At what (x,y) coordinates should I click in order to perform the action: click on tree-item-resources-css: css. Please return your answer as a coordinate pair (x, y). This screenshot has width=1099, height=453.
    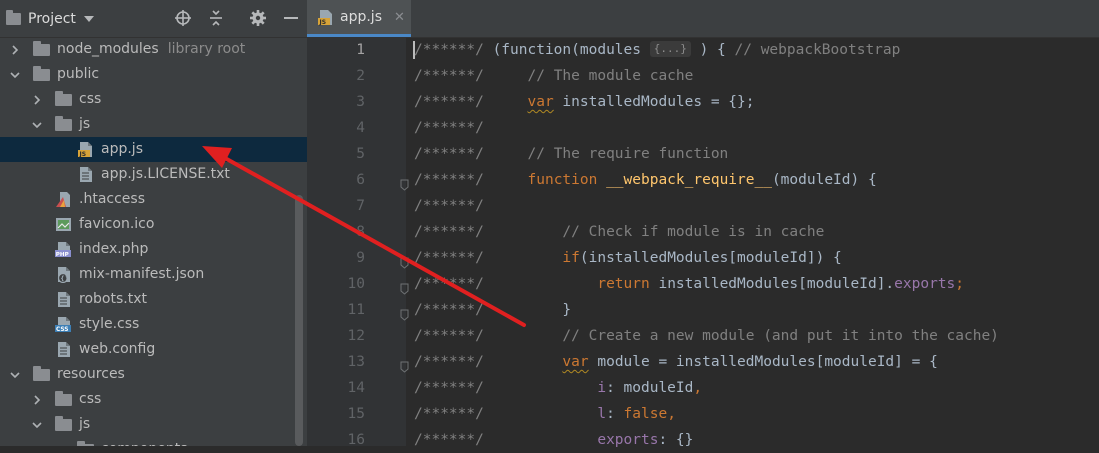
    Looking at the image, I should click on (153, 399).